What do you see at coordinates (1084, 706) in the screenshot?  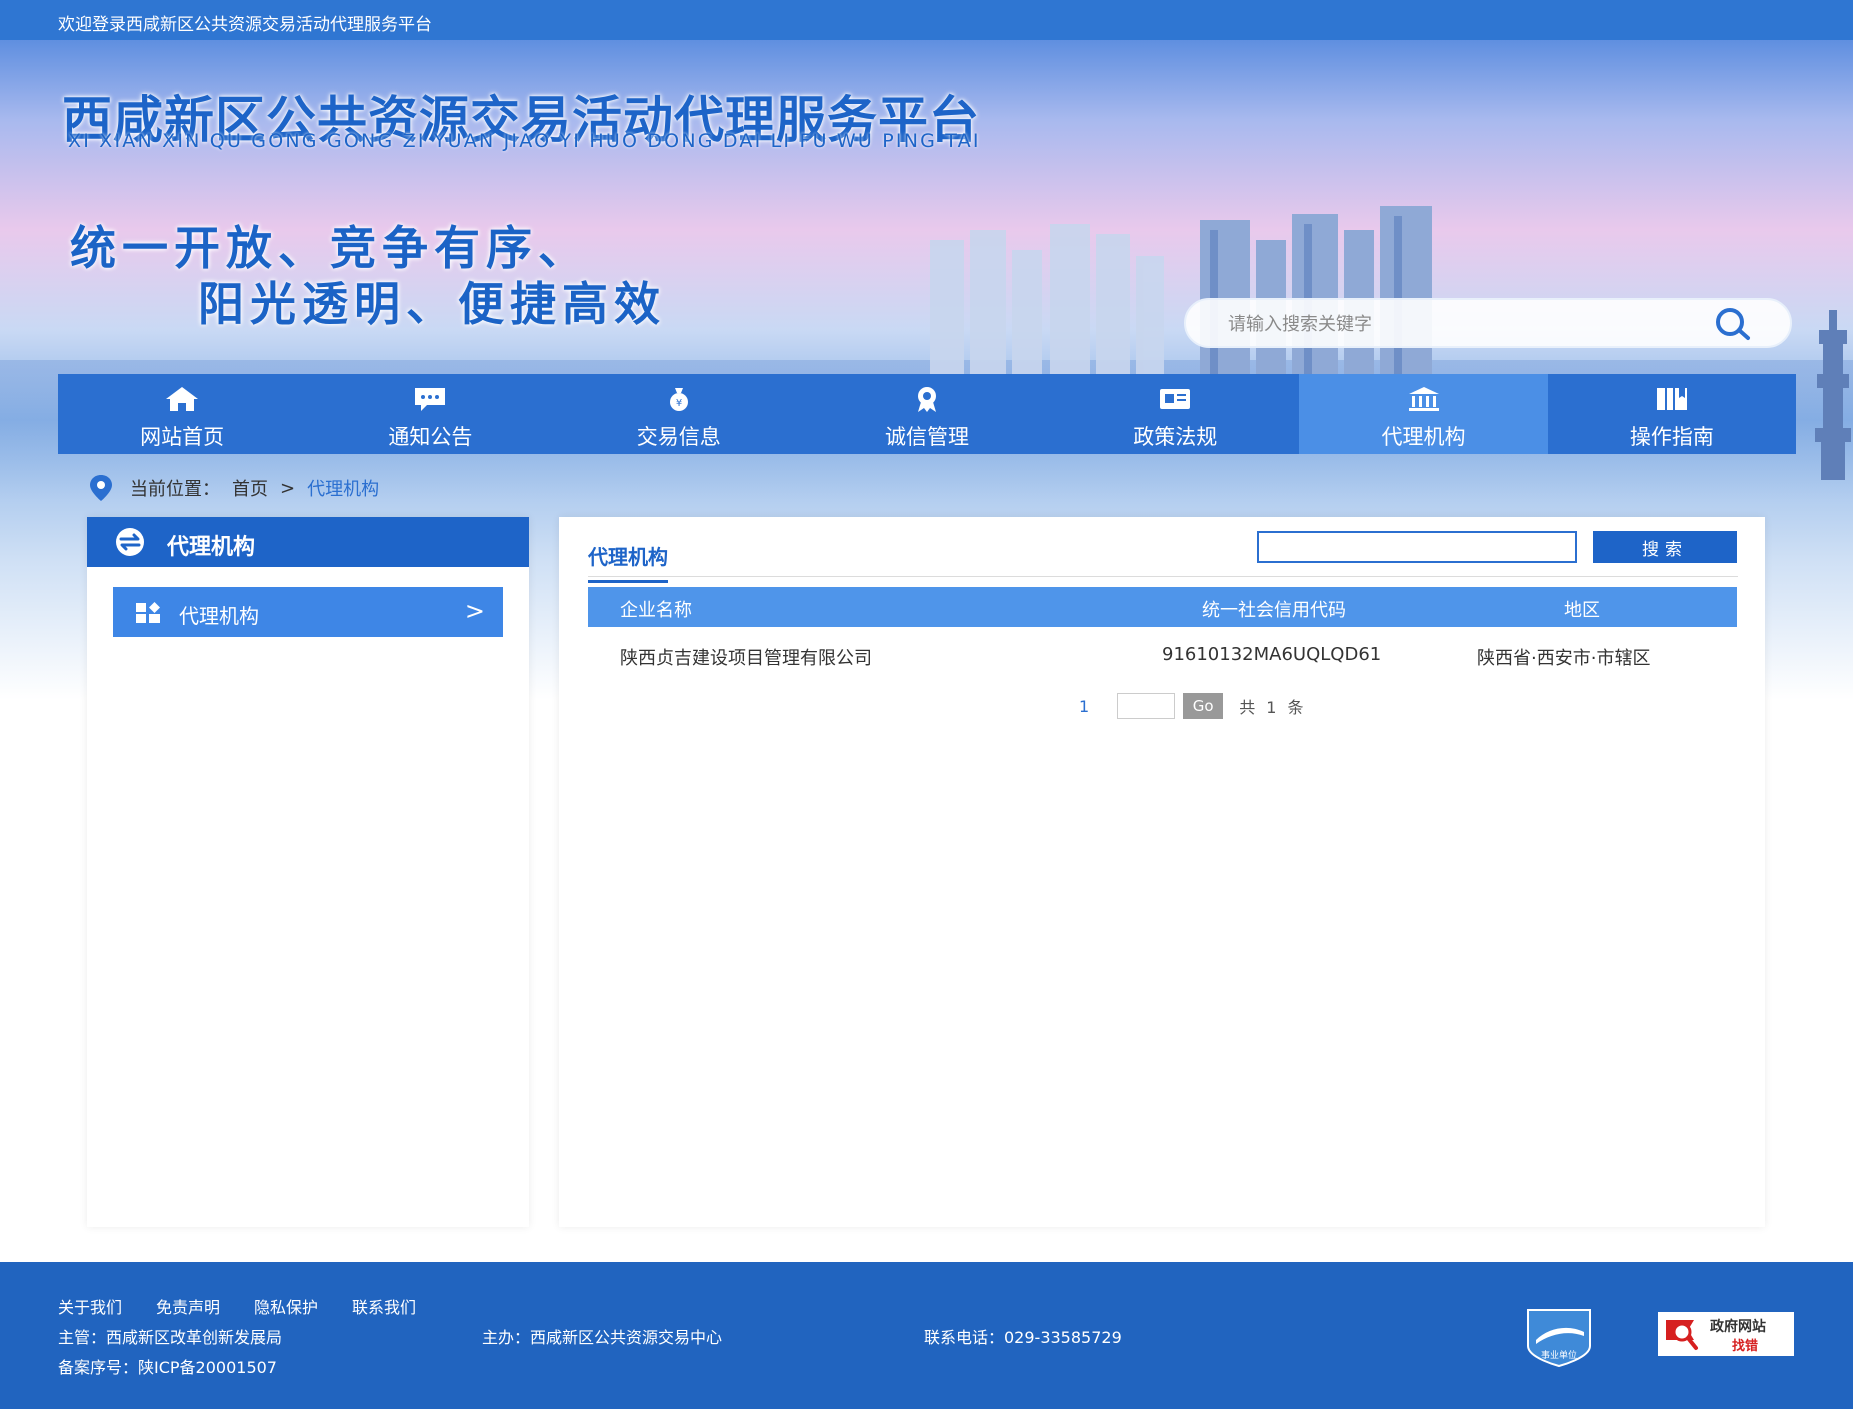 I see `page-number: 1` at bounding box center [1084, 706].